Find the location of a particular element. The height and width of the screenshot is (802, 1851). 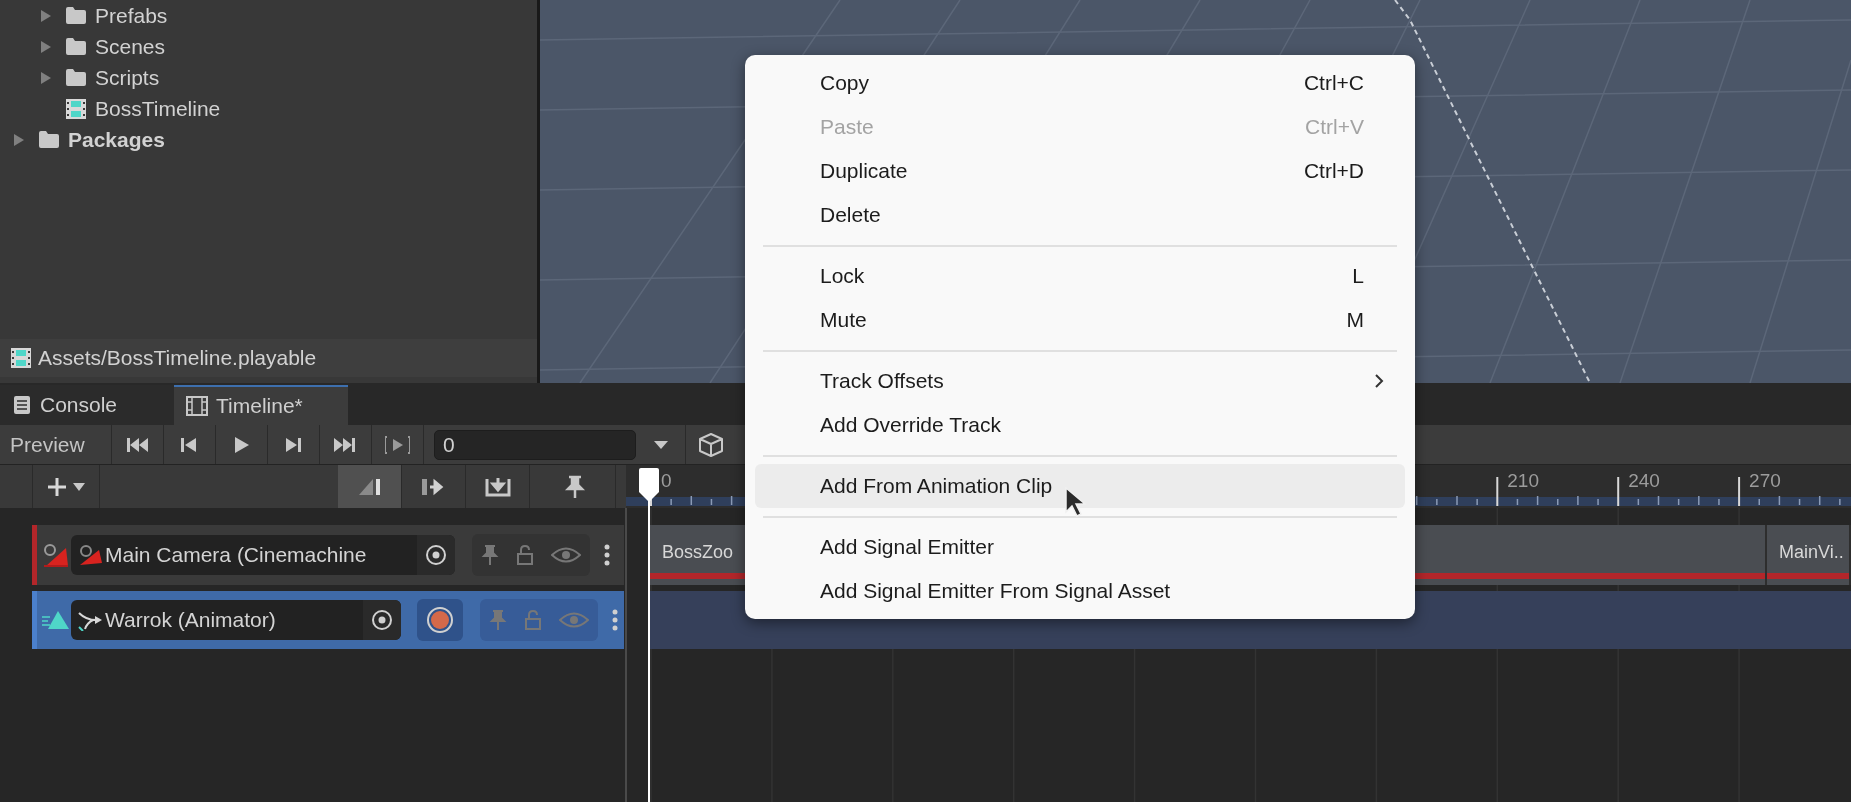

track-name-field: Warrok (Animator) is located at coordinates (236, 620).